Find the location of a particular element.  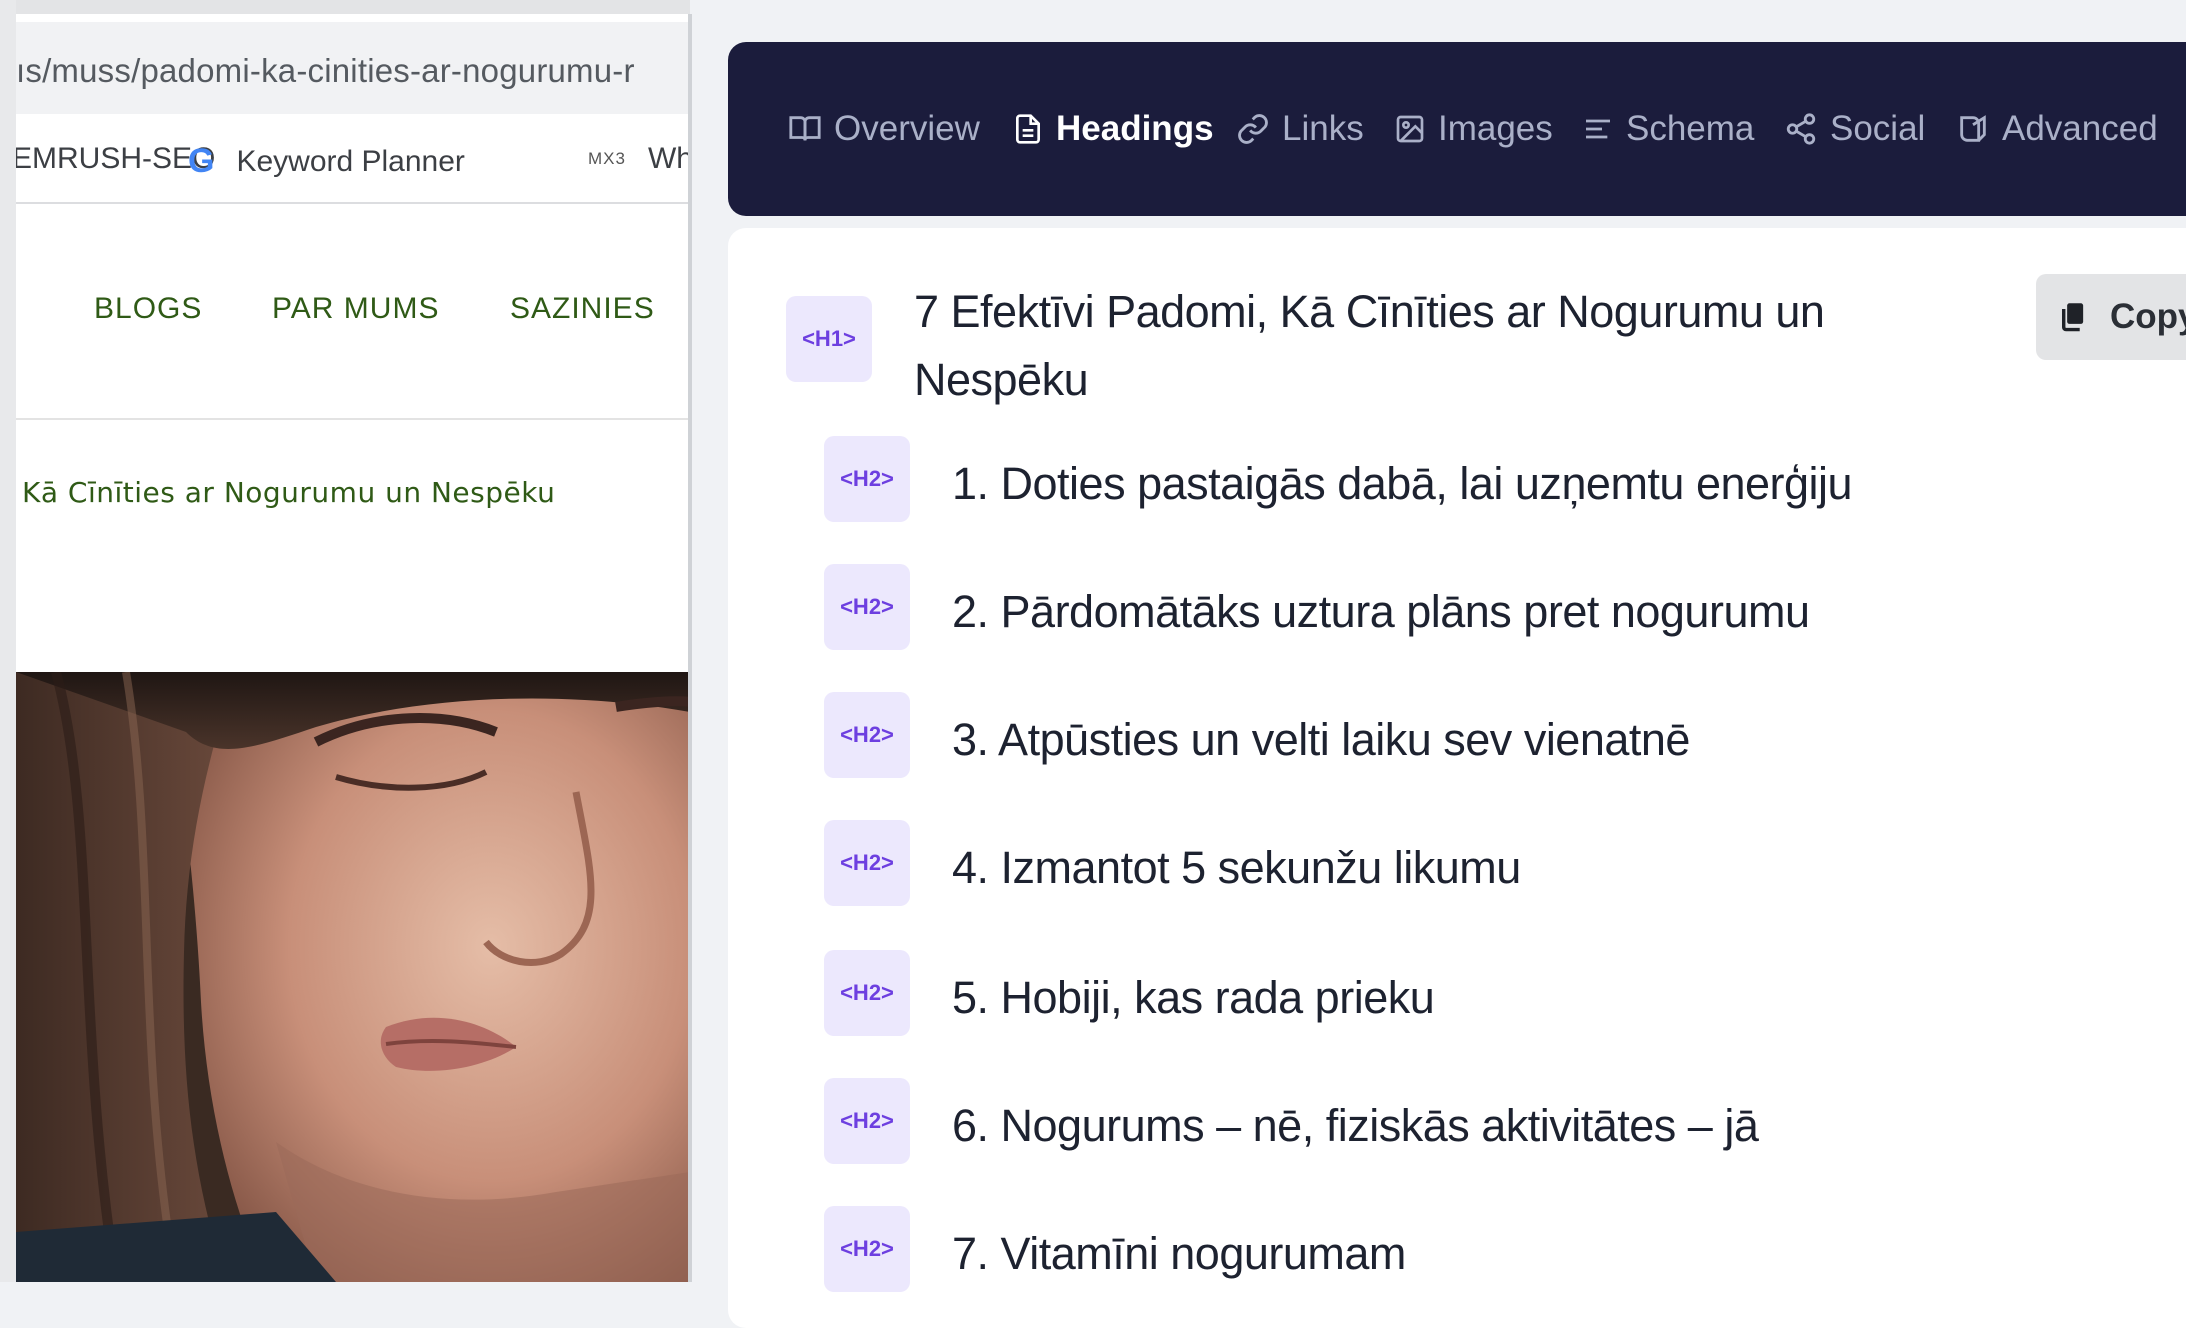

tab-social: Social is located at coordinates (1854, 129).